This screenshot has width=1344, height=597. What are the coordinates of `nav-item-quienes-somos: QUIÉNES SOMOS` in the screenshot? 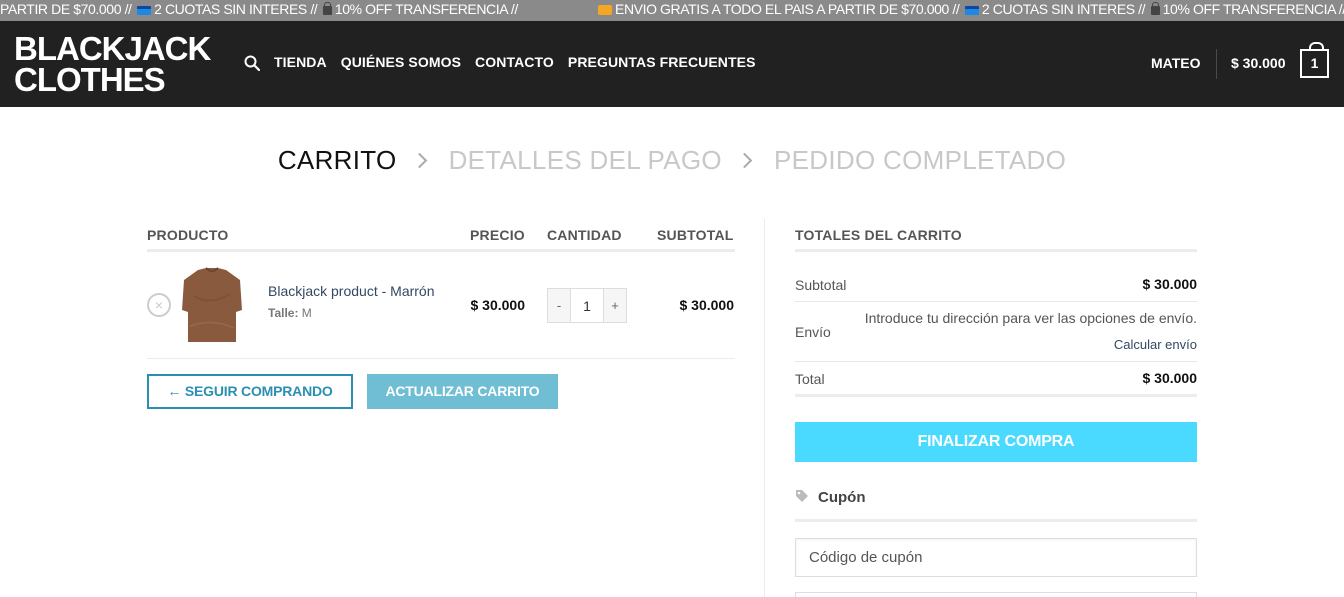 It's located at (401, 62).